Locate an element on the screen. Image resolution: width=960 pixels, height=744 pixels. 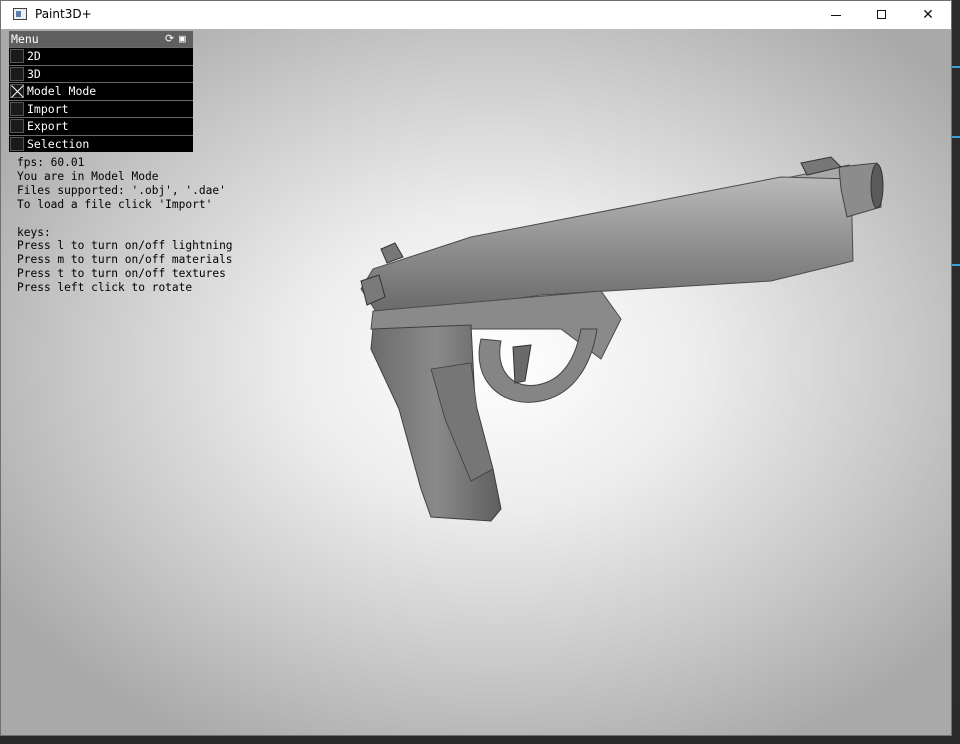
minimize-icon is located at coordinates (836, 15).